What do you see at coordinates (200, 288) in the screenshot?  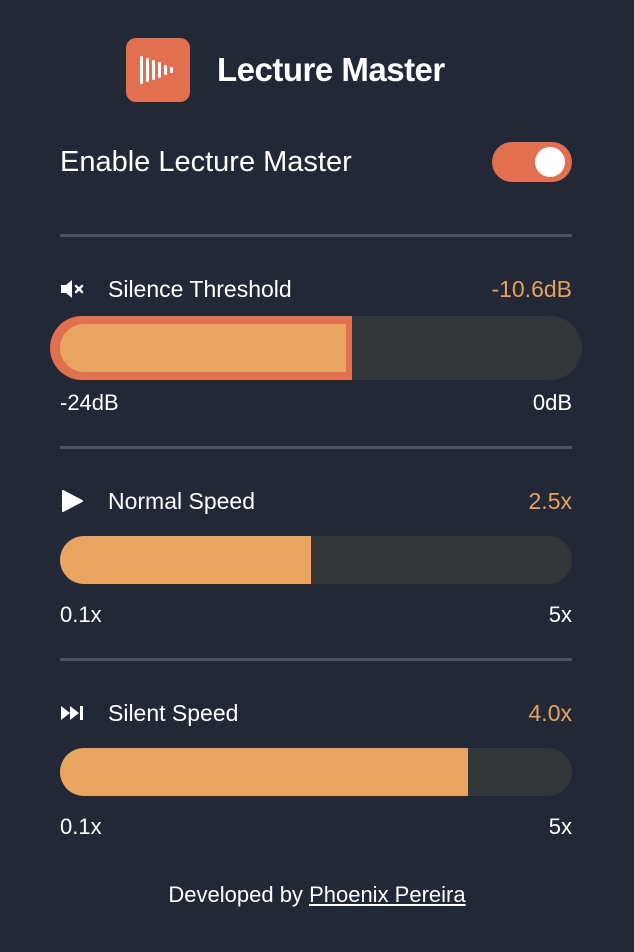 I see `setting-label: Silence Threshold` at bounding box center [200, 288].